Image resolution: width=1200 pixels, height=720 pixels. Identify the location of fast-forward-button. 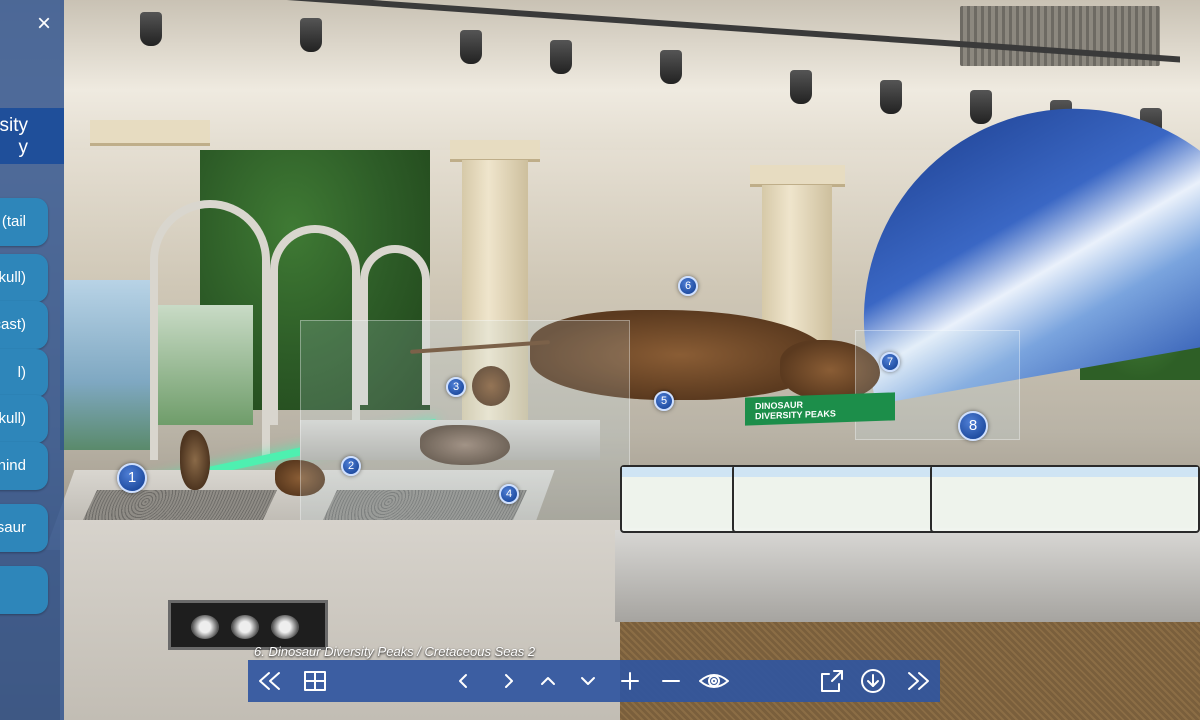
(919, 681).